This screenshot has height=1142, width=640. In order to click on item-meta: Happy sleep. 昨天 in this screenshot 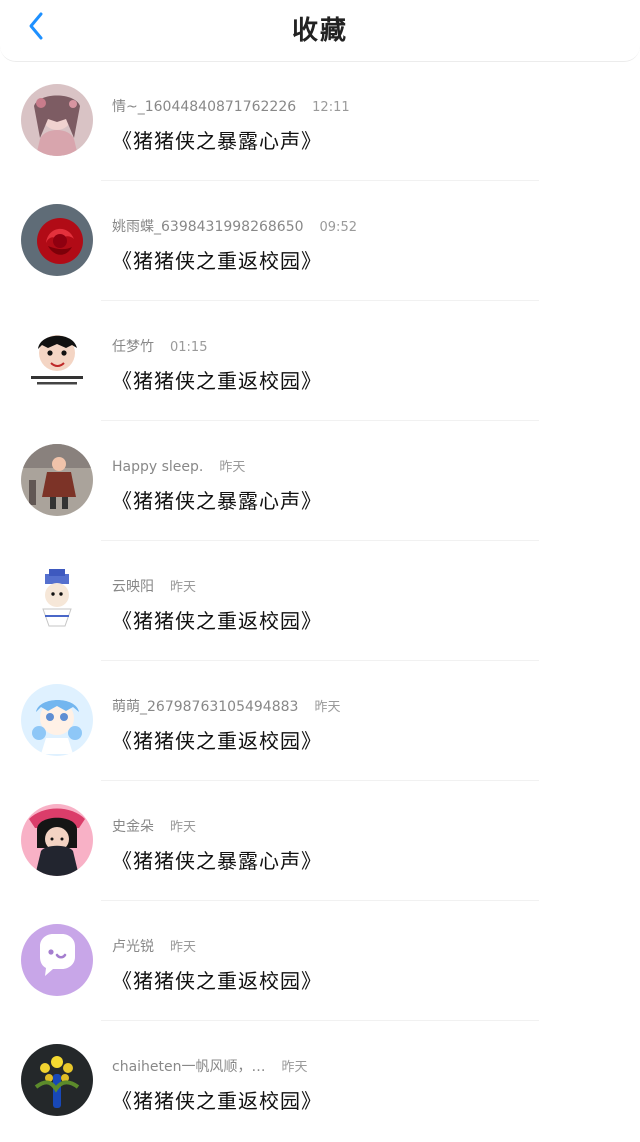, I will do `click(178, 465)`.